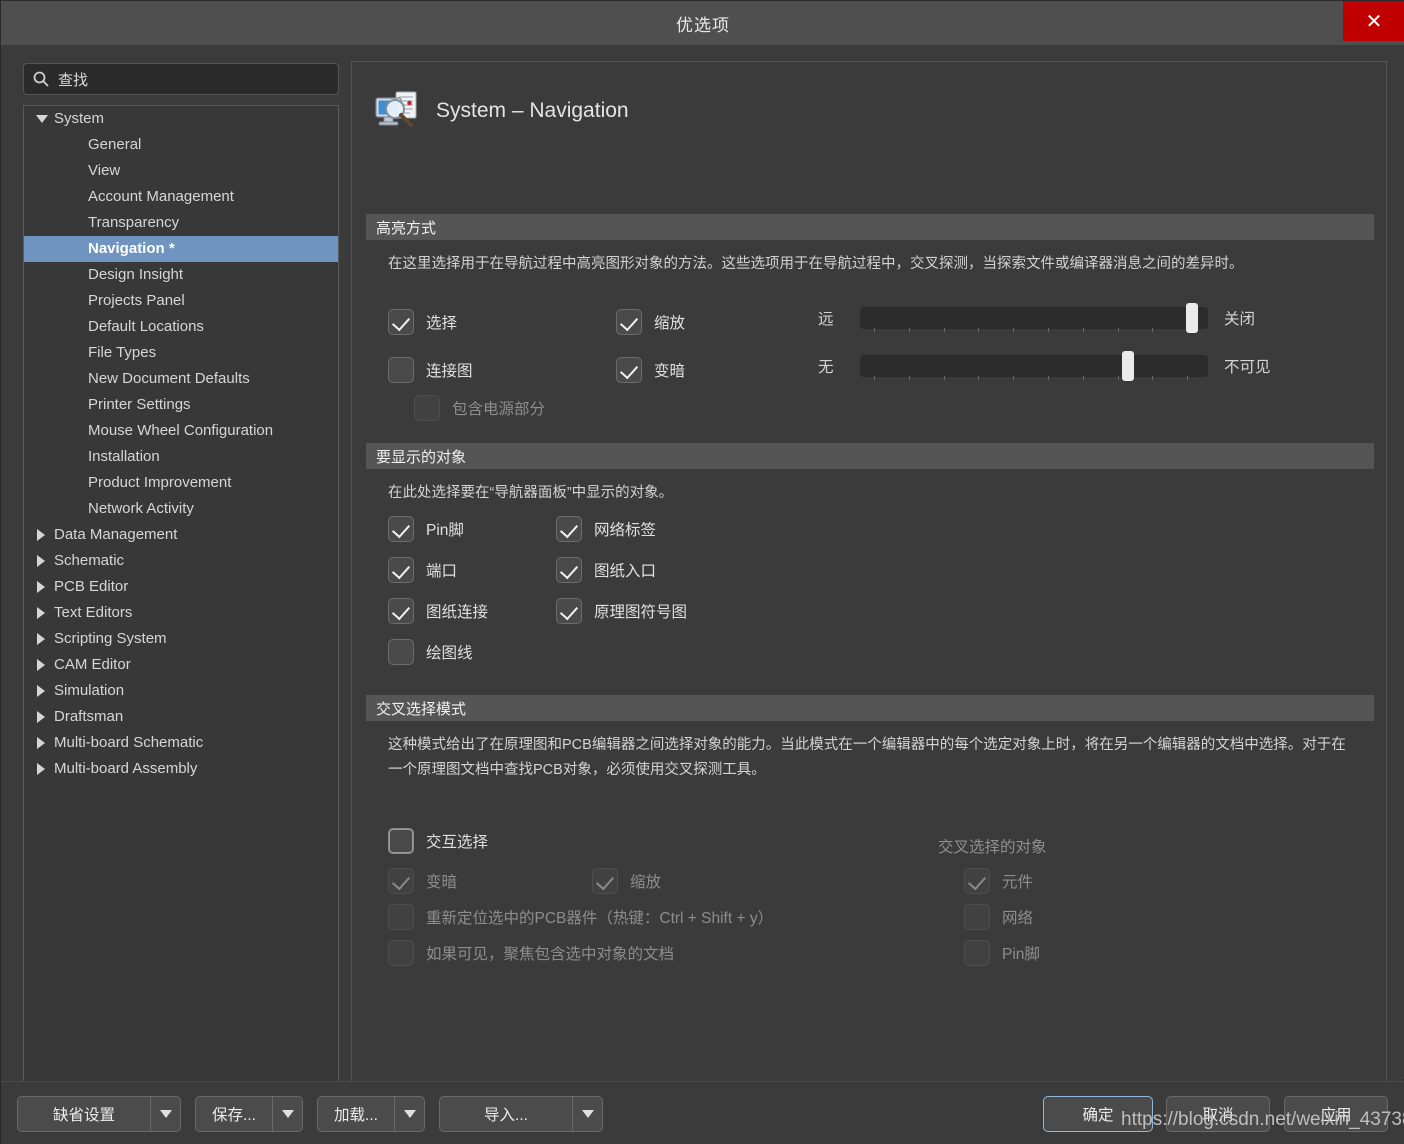  Describe the element at coordinates (181, 327) in the screenshot. I see `sidebar-item-default-locations: Default Locations` at that location.